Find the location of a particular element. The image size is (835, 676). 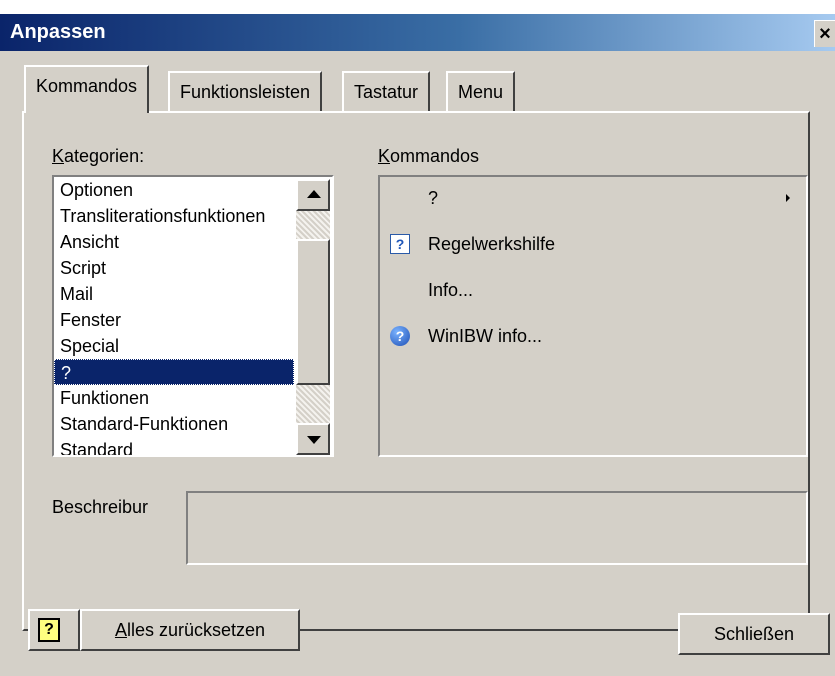

categories-scrollbar is located at coordinates (313, 317).